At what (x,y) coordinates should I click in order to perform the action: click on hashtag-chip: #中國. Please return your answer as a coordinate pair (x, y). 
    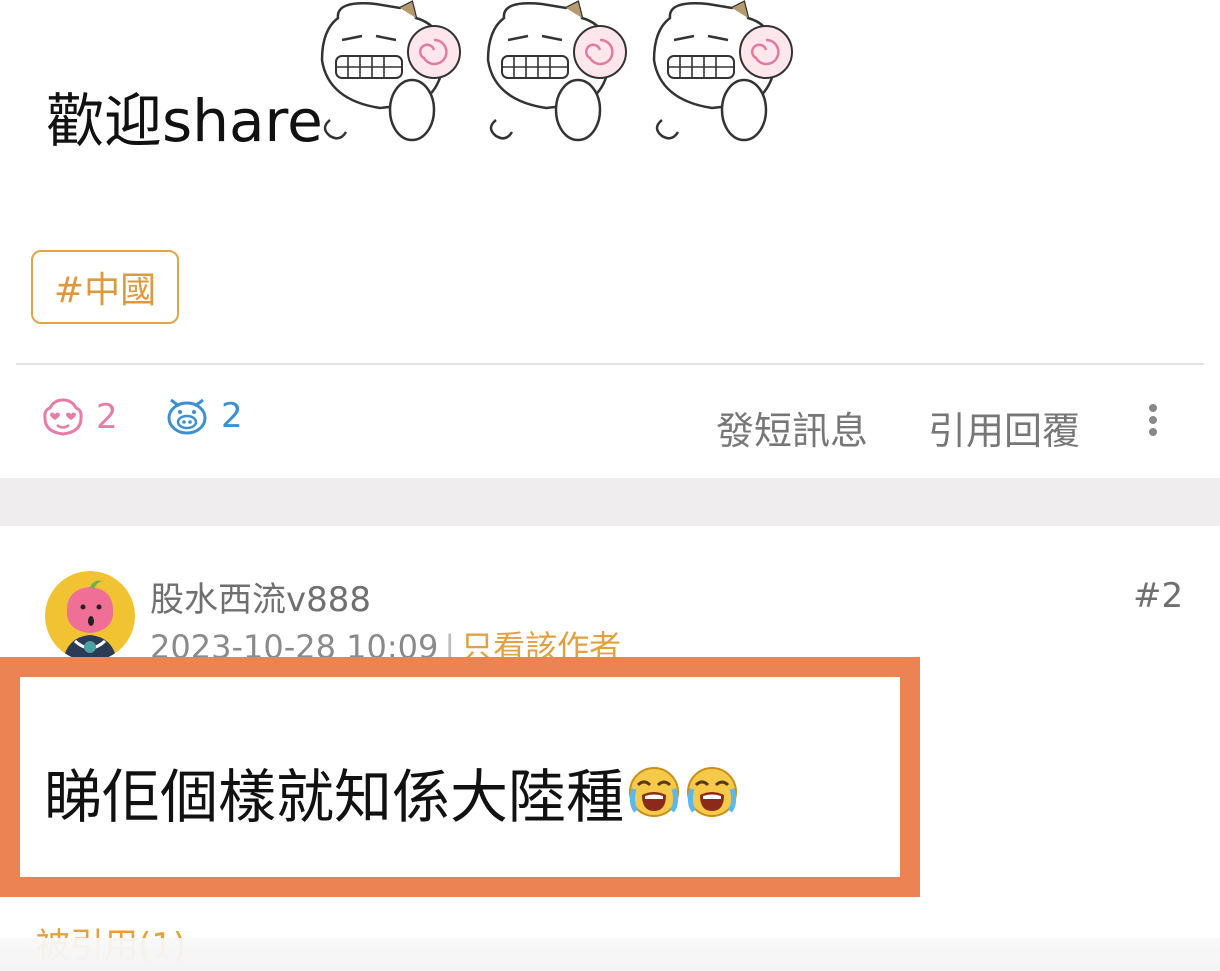
    Looking at the image, I should click on (105, 287).